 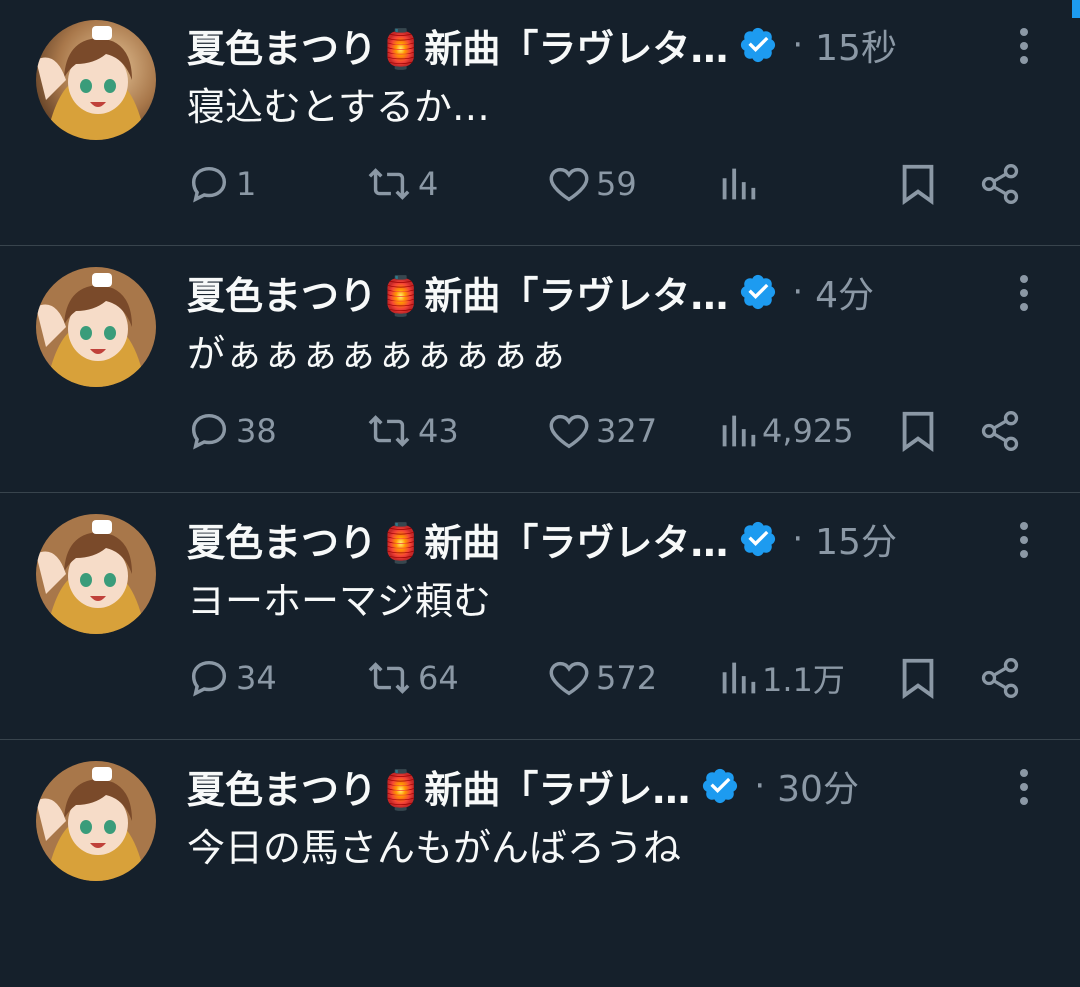 I want to click on timestamp: 4分, so click(x=844, y=292).